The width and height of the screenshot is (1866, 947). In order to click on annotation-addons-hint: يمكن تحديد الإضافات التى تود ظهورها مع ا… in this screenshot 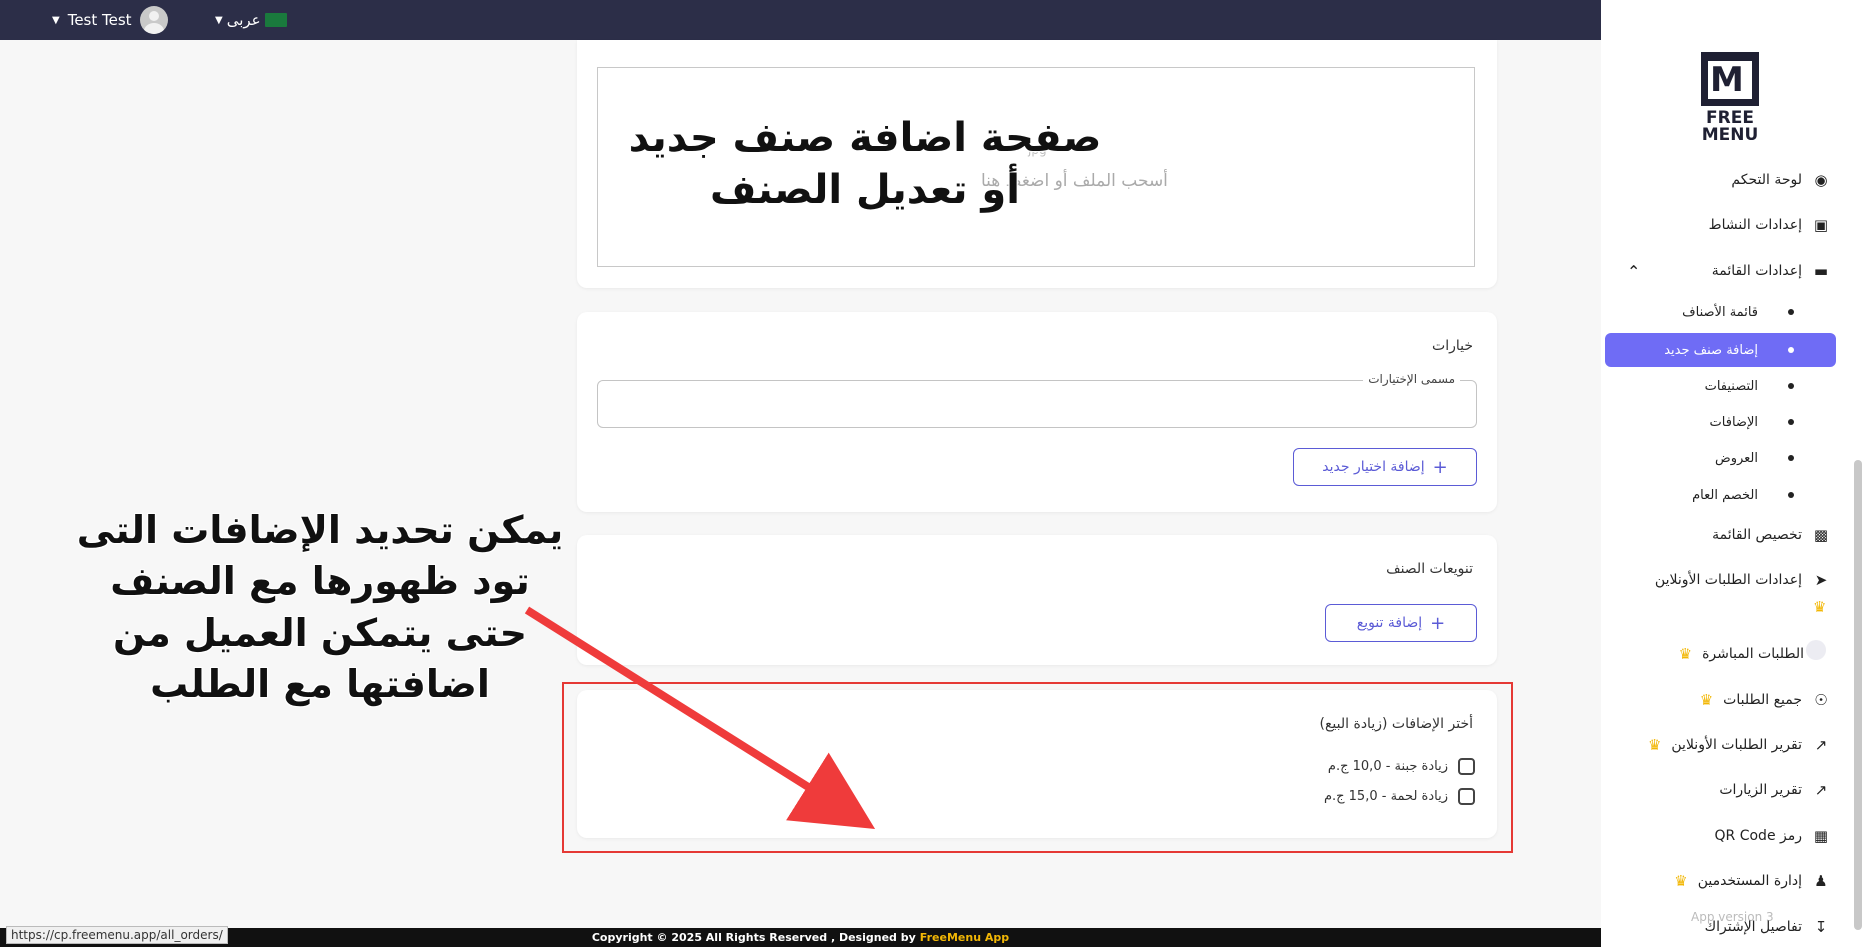, I will do `click(320, 607)`.